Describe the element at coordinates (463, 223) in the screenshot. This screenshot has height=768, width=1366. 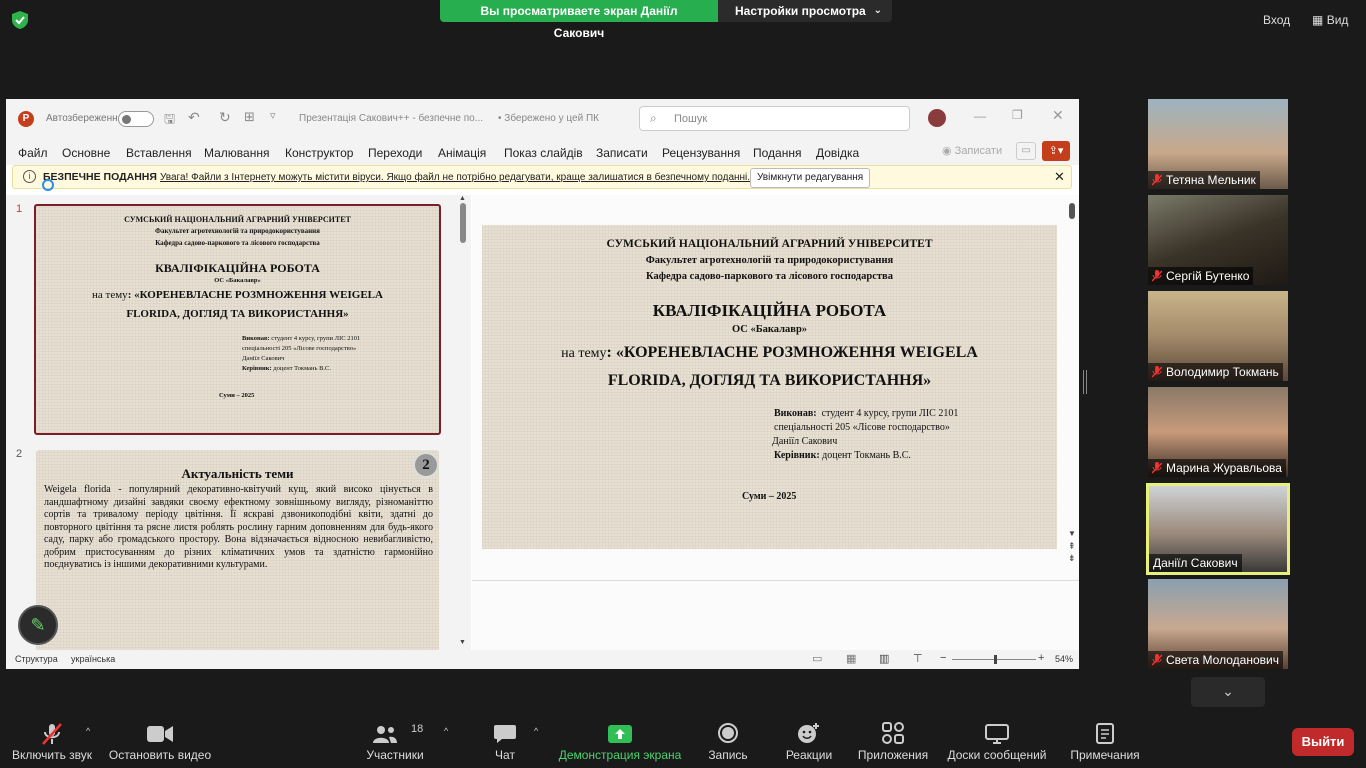
I see `thumbnail-scrollbar` at that location.